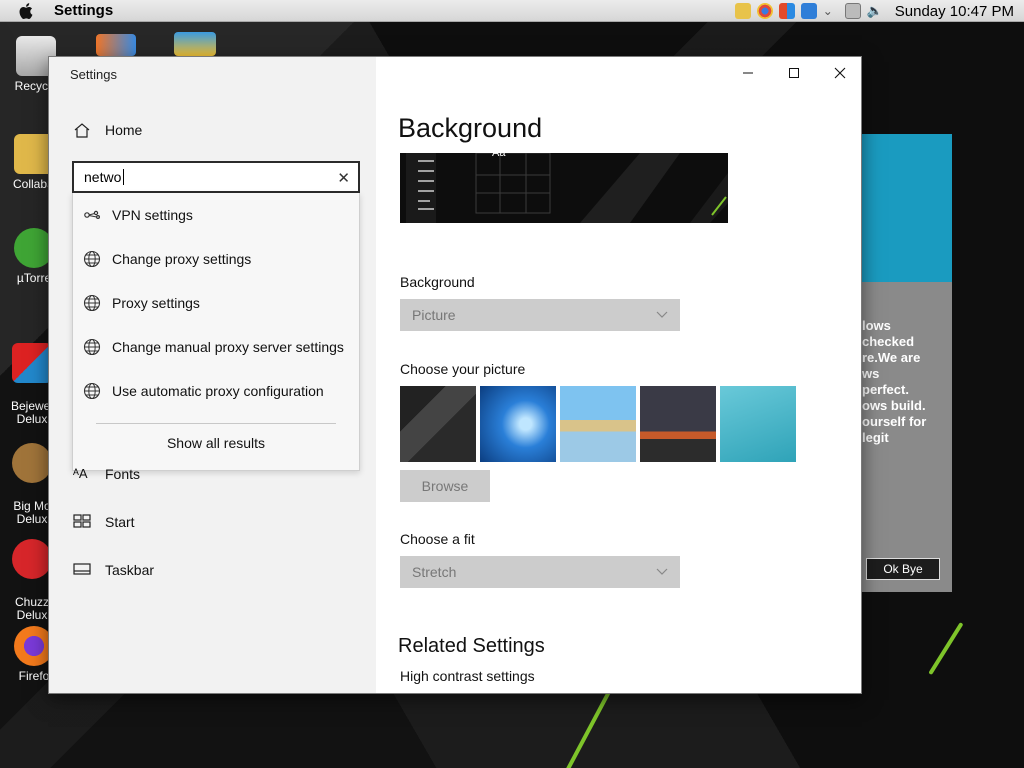  Describe the element at coordinates (748, 73) in the screenshot. I see `minimize-button` at that location.